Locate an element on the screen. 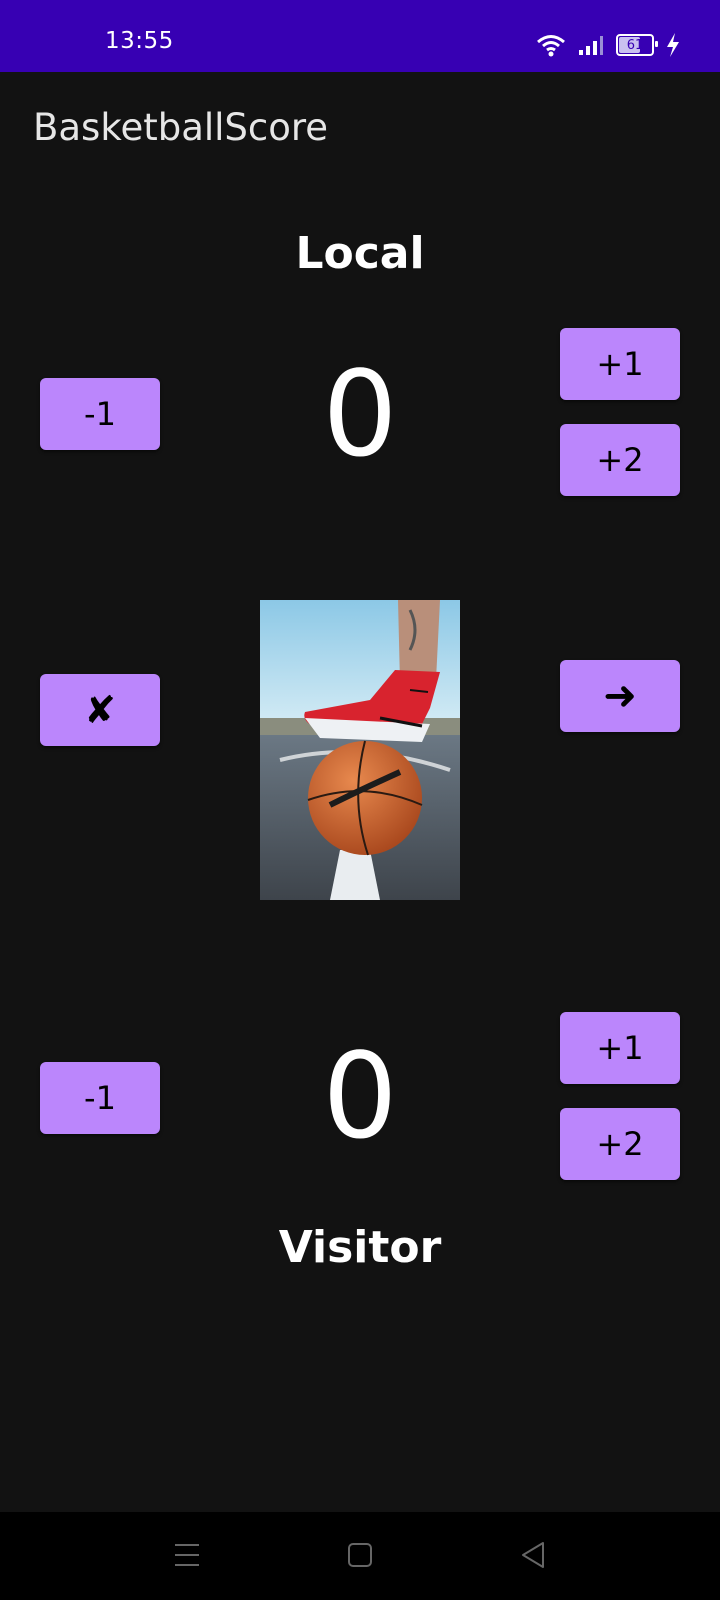 This screenshot has height=1600, width=720. wifi-icon is located at coordinates (551, 46).